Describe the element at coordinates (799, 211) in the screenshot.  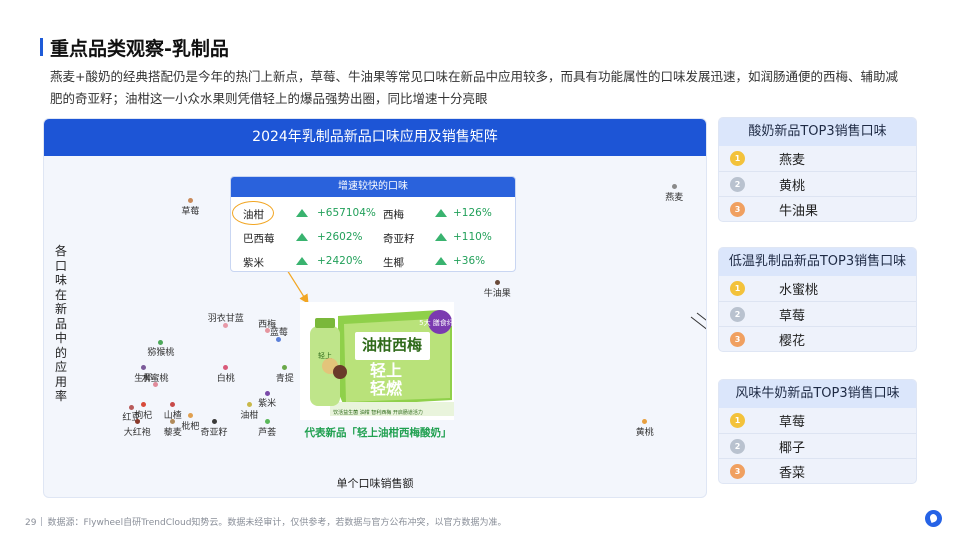
I see `rank-flavor-label: 牛油果` at that location.